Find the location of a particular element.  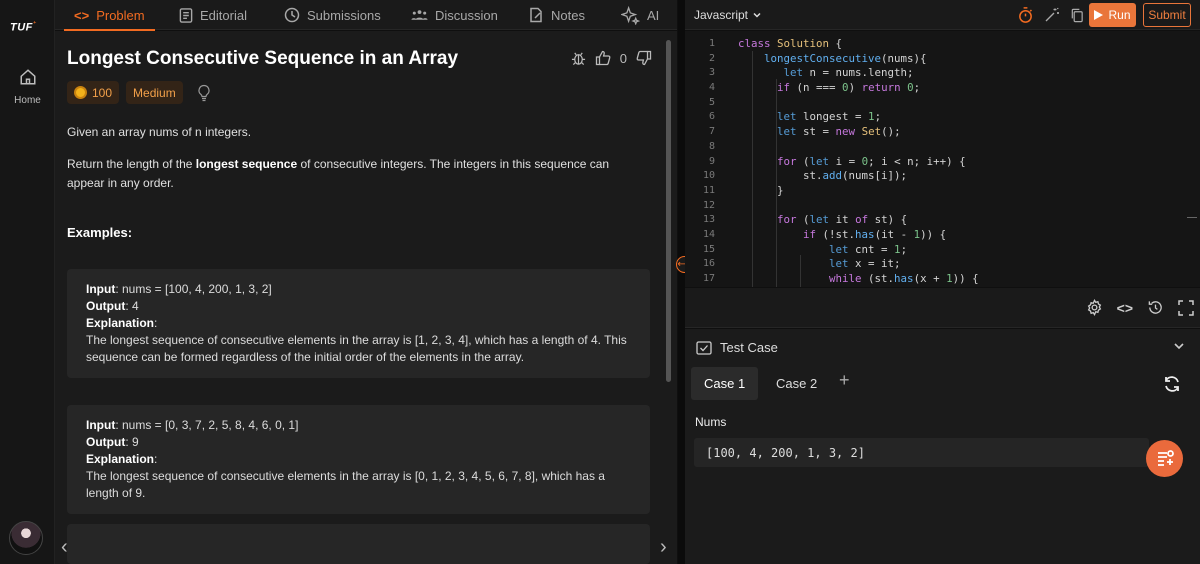

tab-case-1: Case 1 is located at coordinates (725, 383).